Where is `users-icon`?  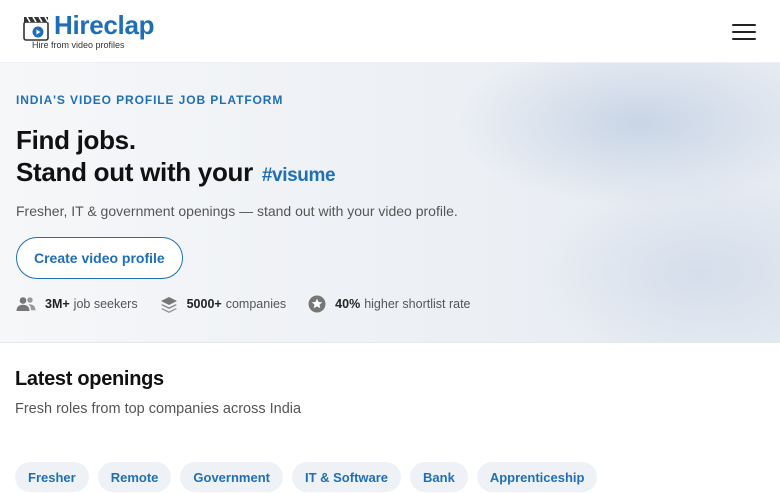
users-icon is located at coordinates (26, 304).